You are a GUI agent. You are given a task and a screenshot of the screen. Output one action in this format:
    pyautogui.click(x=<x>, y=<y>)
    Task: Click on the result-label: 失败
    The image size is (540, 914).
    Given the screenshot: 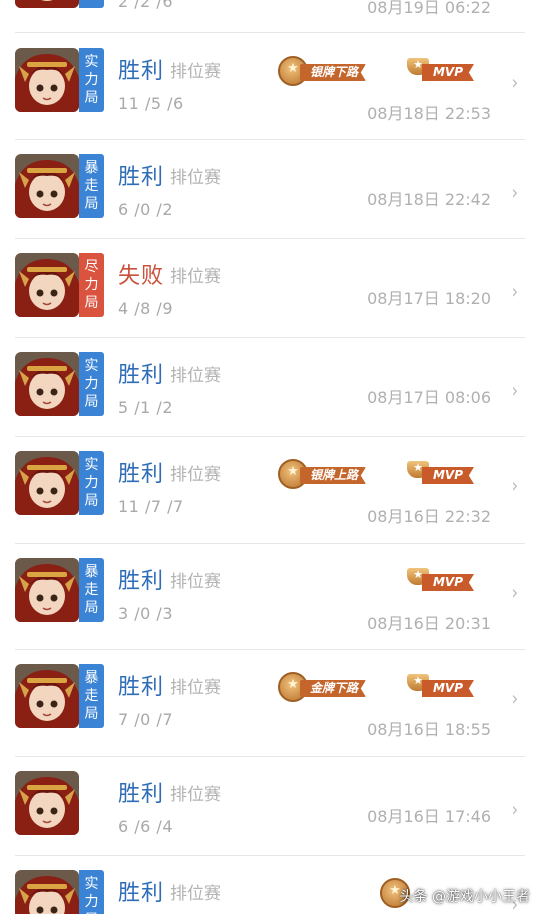 What is the action you would take?
    pyautogui.click(x=141, y=276)
    